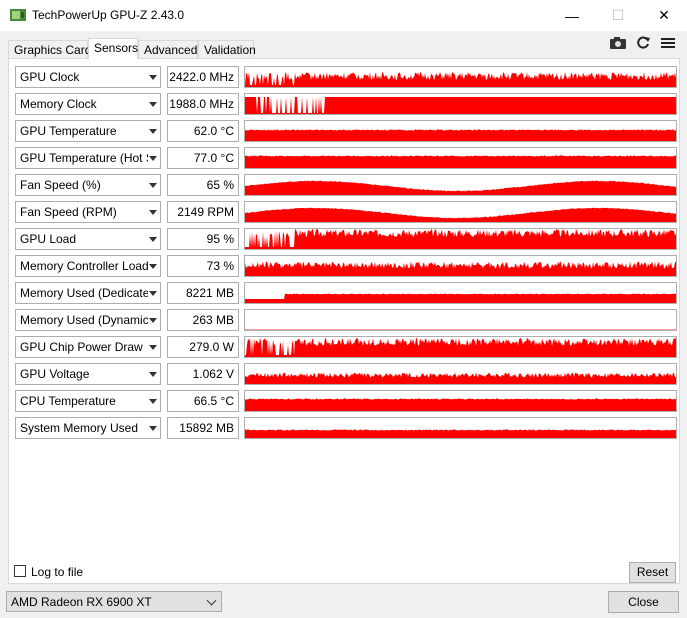 Image resolution: width=687 pixels, height=618 pixels. I want to click on sensor-name-dropdown: System Memory Used, so click(88, 428).